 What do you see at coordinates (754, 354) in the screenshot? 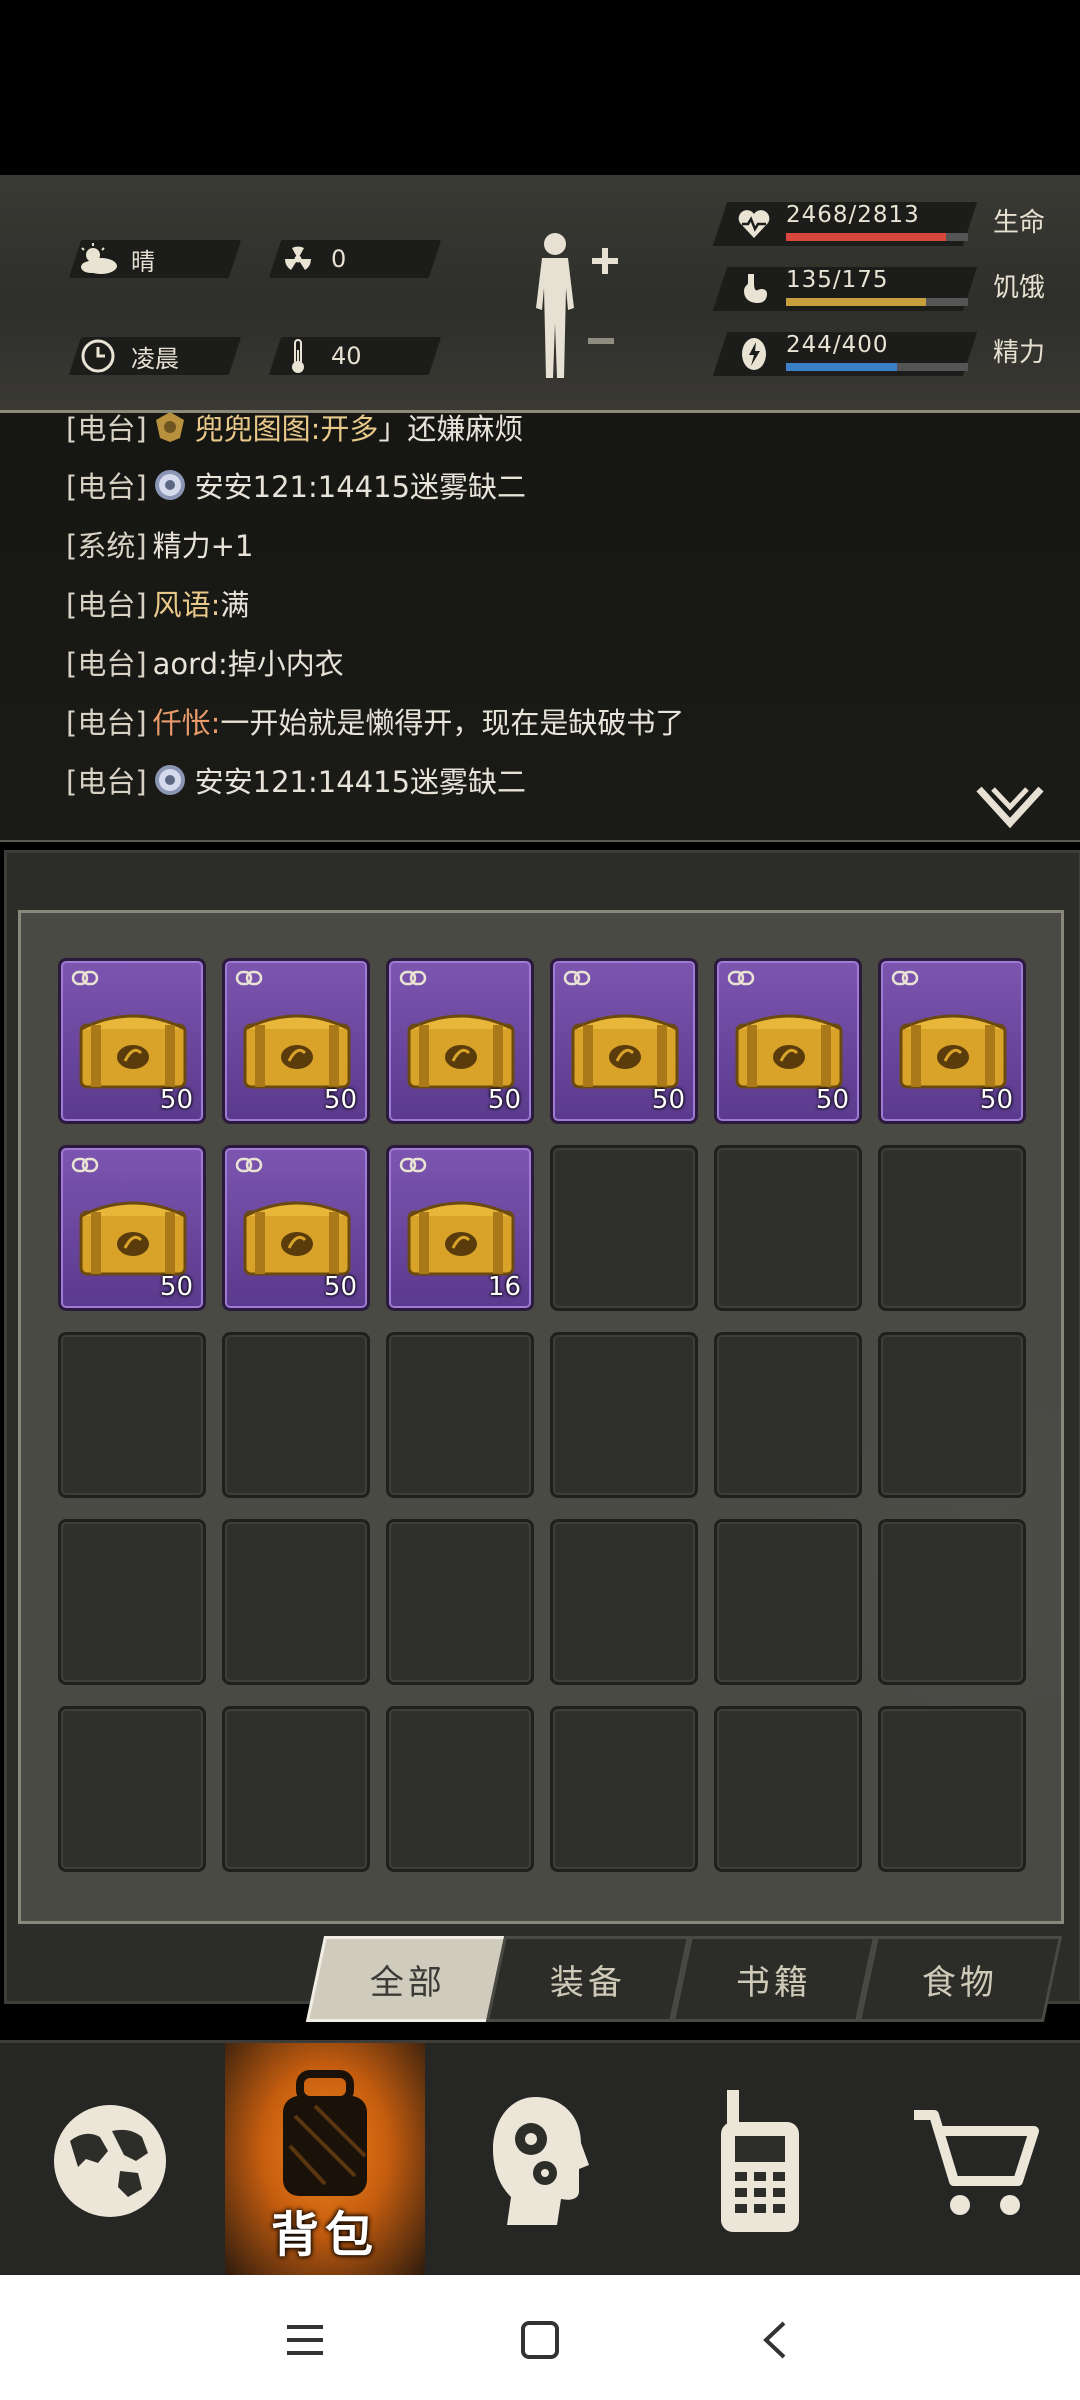
I see `energy-icon` at bounding box center [754, 354].